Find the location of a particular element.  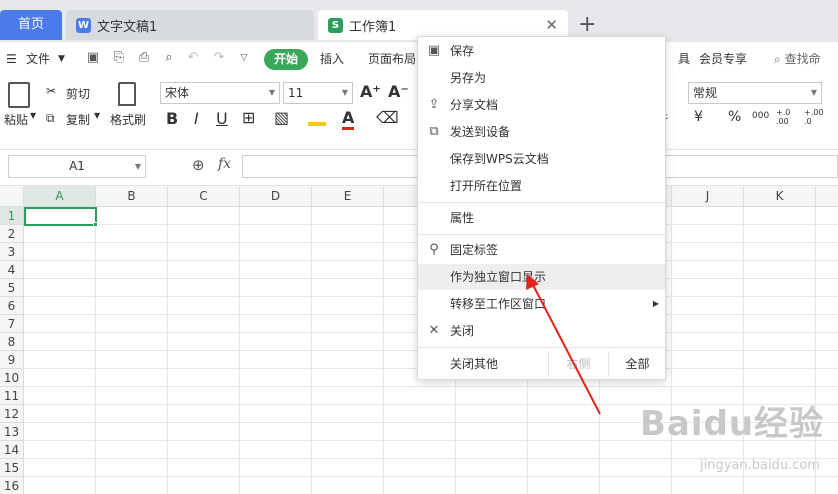

annotation-arrow is located at coordinates (563, 344).